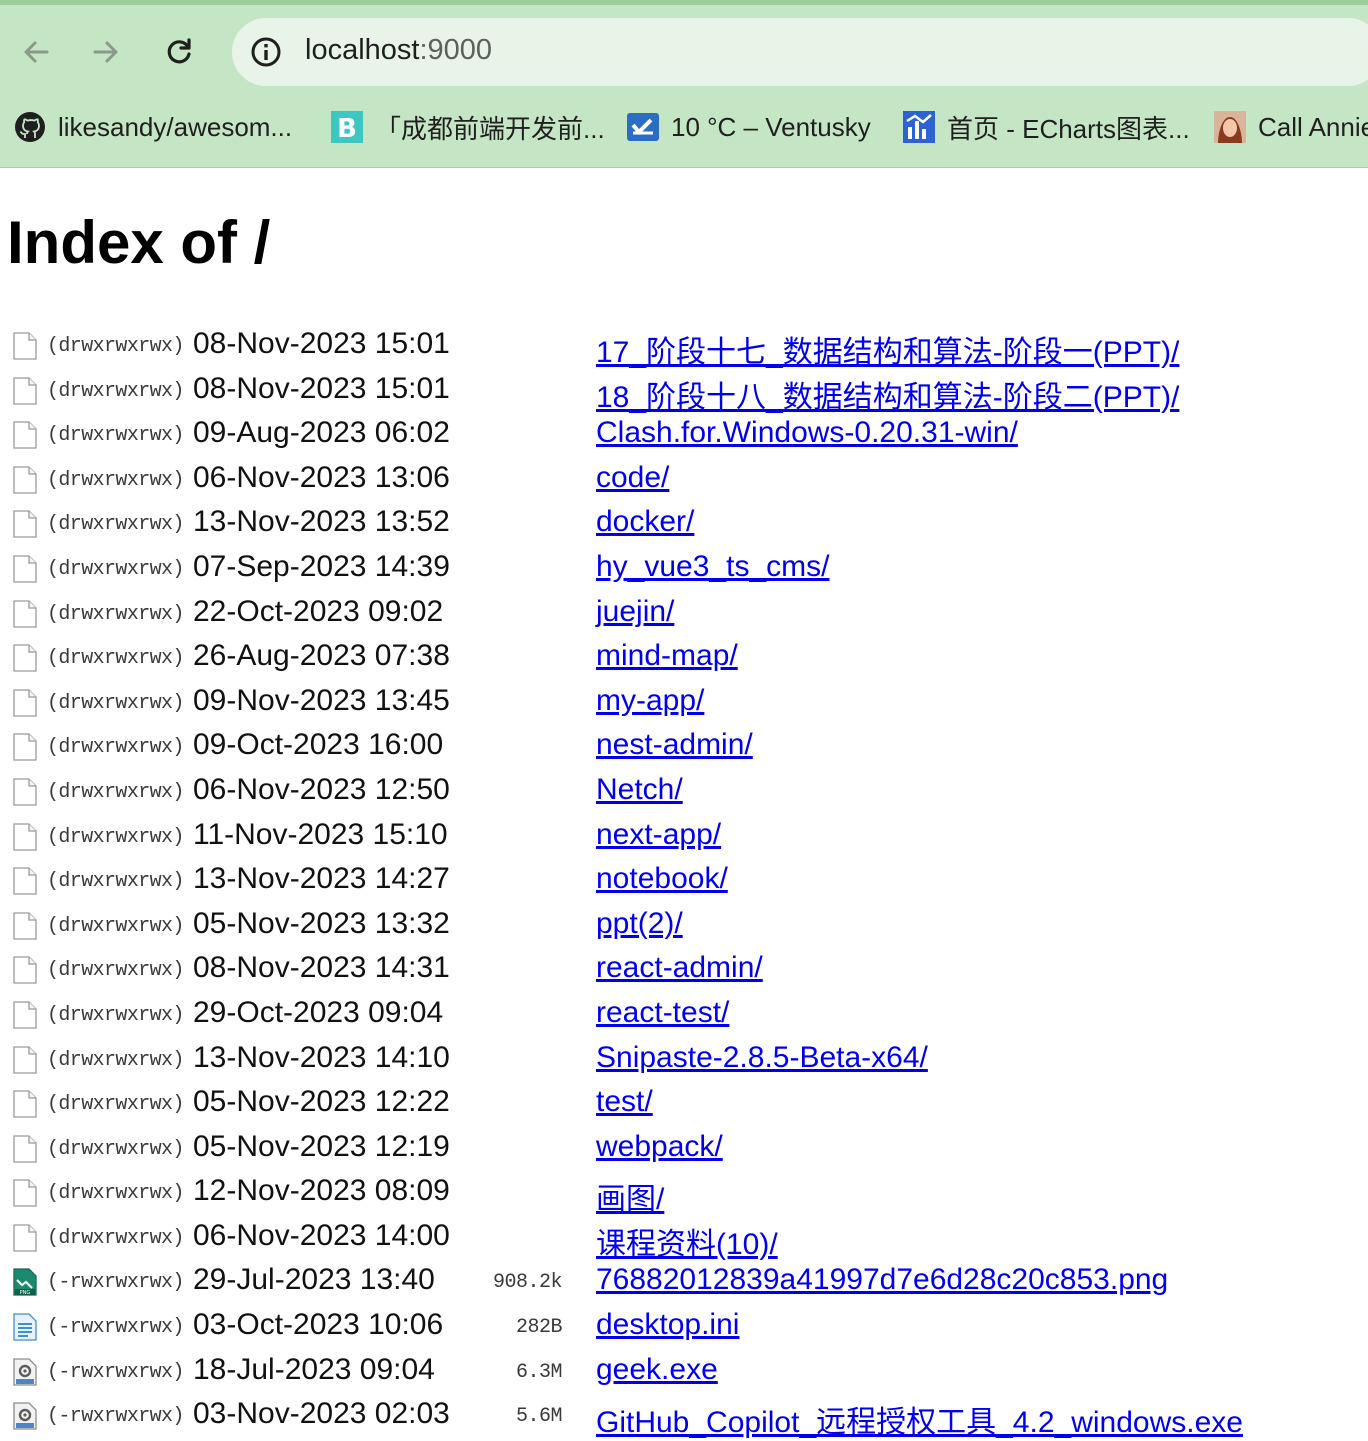 The height and width of the screenshot is (1441, 1368). I want to click on entry-link: react-admin/, so click(679, 968).